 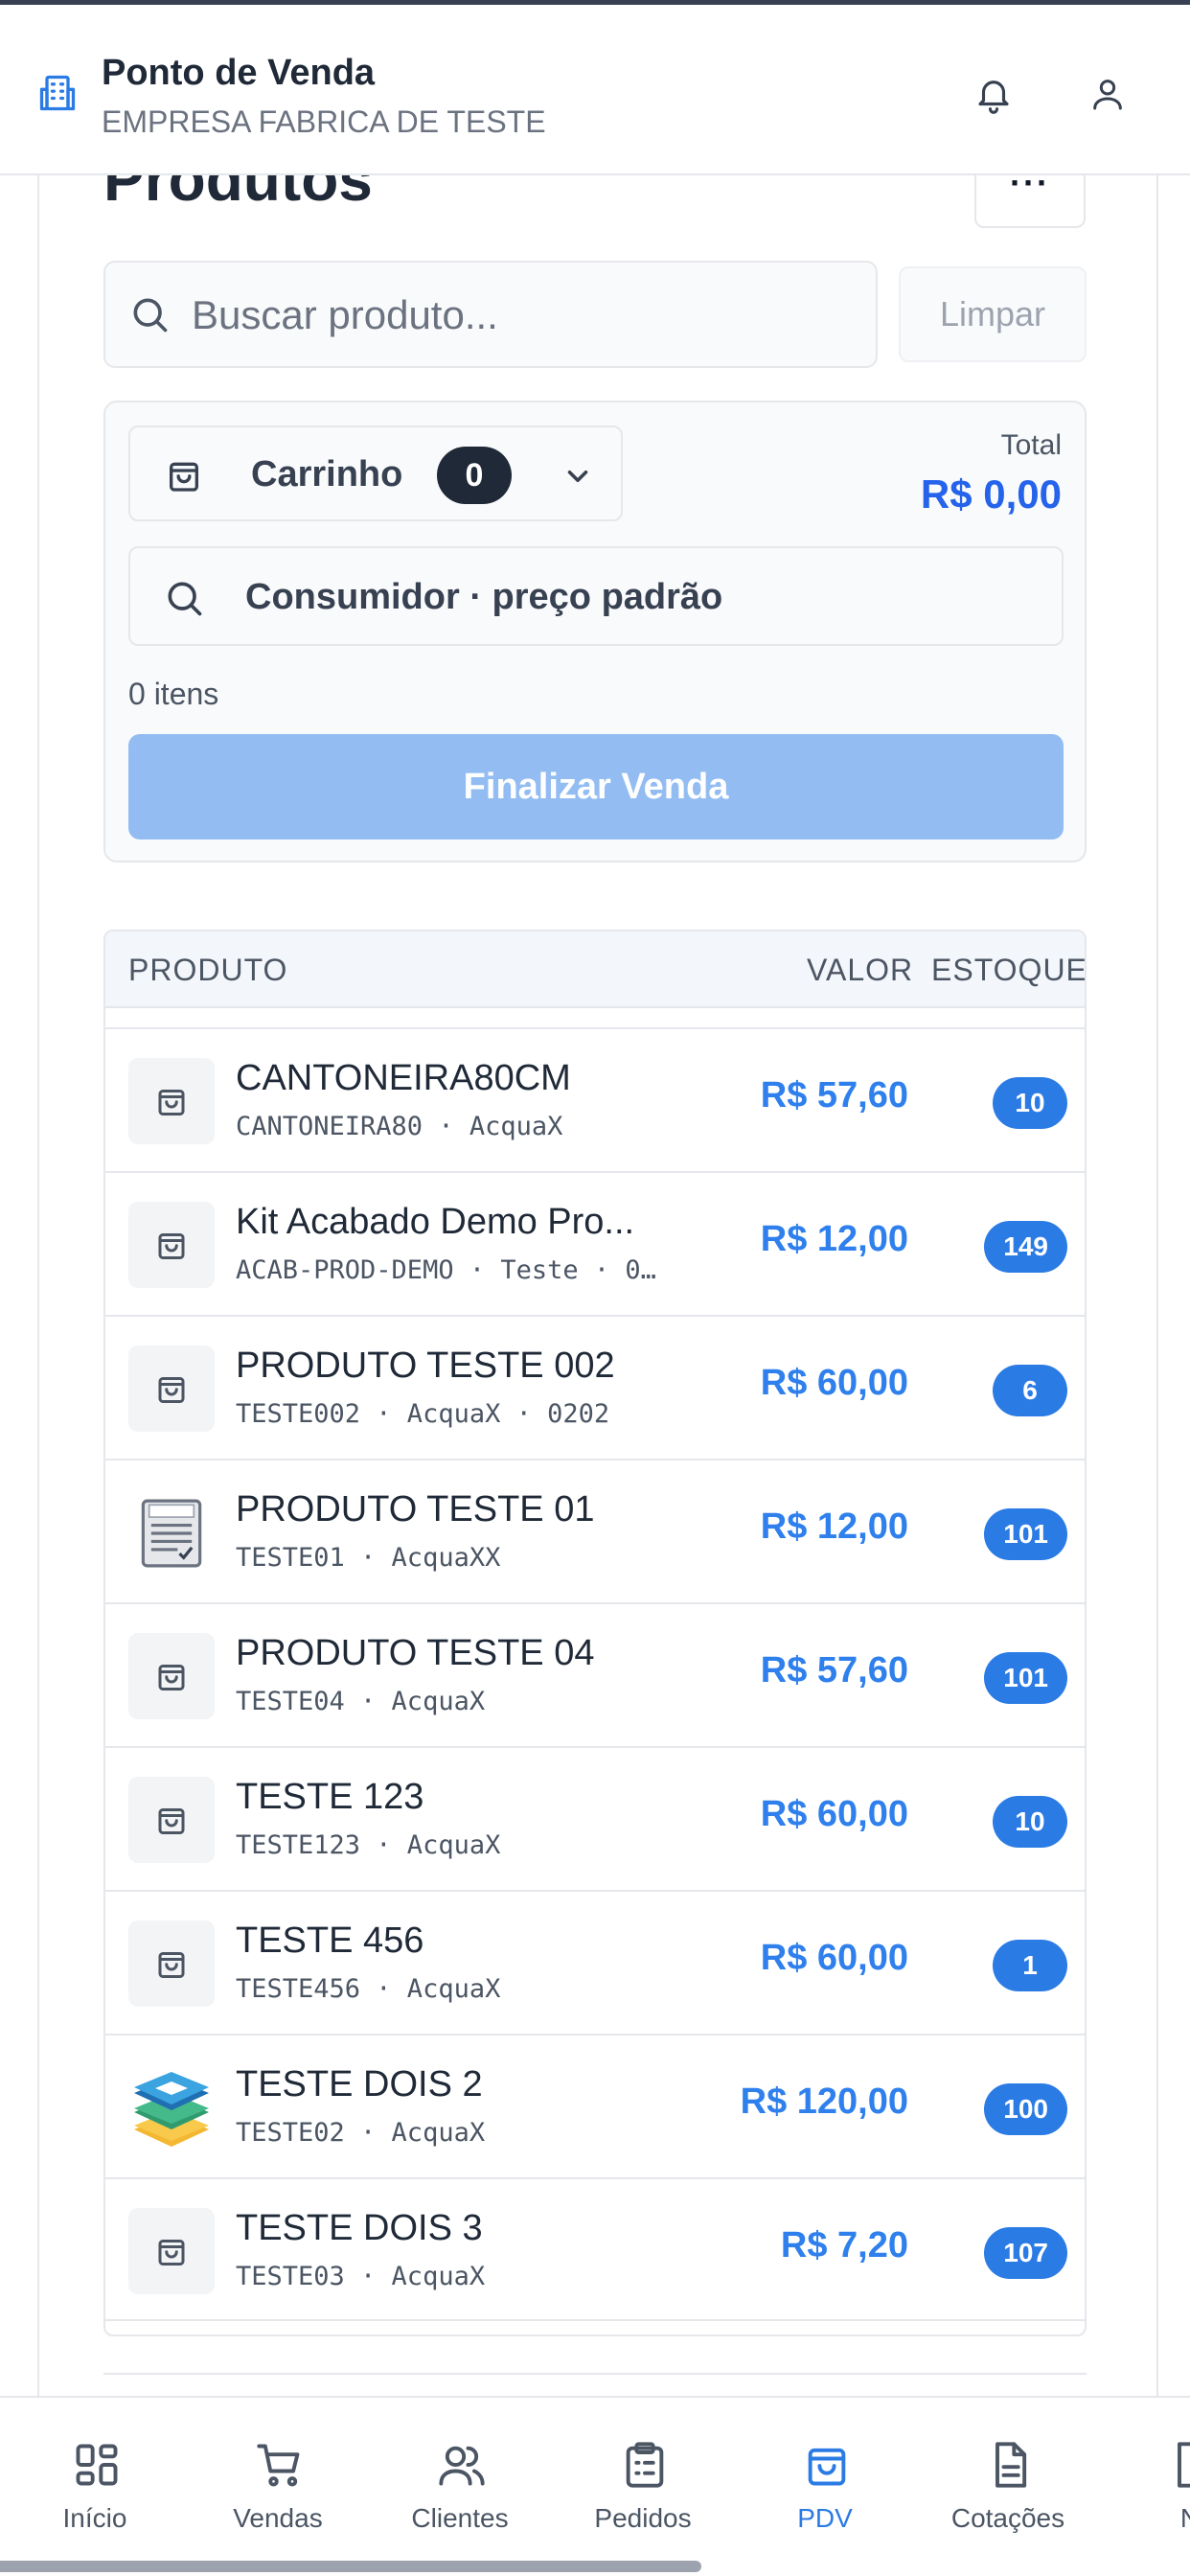 I want to click on customer-selector: Consumidor · preço padrão, so click(x=596, y=596).